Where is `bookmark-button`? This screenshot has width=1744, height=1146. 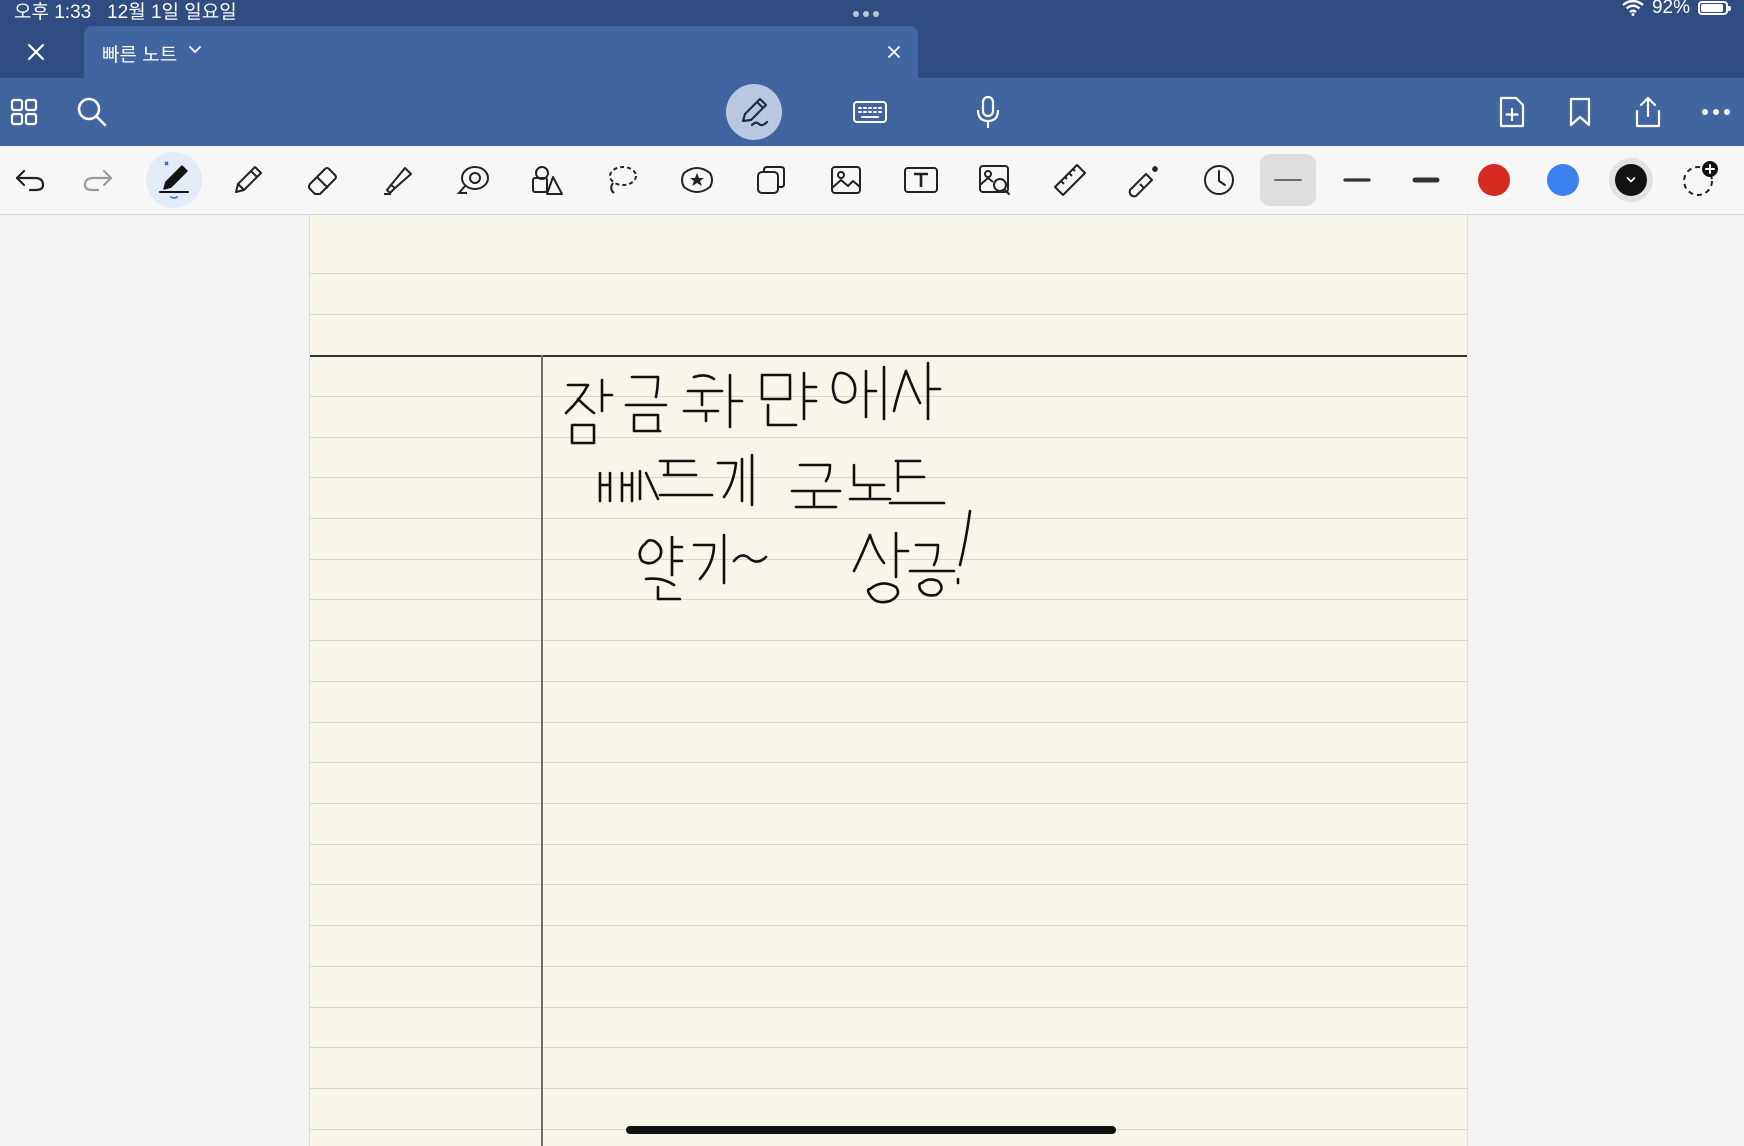
bookmark-button is located at coordinates (1580, 112).